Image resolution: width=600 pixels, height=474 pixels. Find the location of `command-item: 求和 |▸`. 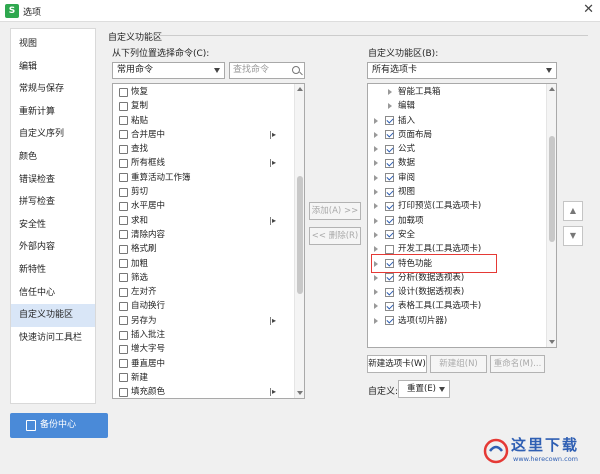

command-item: 求和 |▸ is located at coordinates (203, 221).